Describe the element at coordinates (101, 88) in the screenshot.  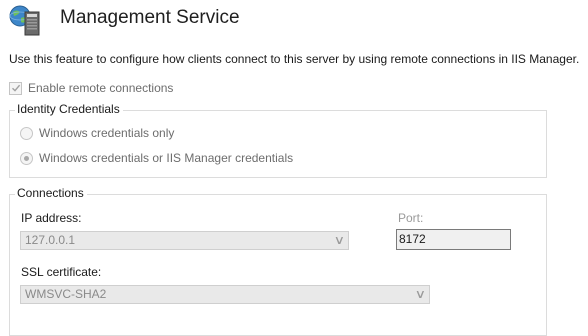
I see `enable-remote-connections-label: Enable remote connections` at that location.